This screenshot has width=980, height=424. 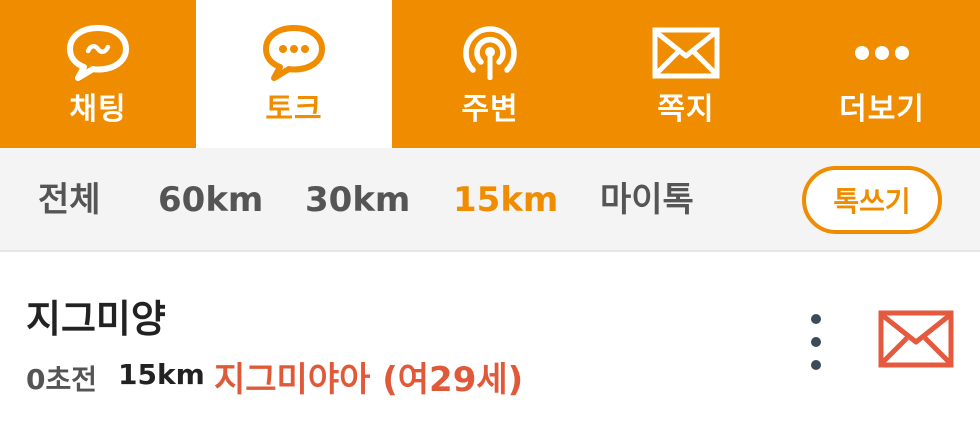 What do you see at coordinates (882, 53) in the screenshot?
I see `more-dots-icon` at bounding box center [882, 53].